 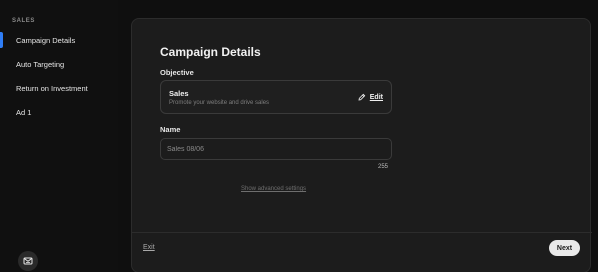 I want to click on next-button: Next, so click(x=564, y=248).